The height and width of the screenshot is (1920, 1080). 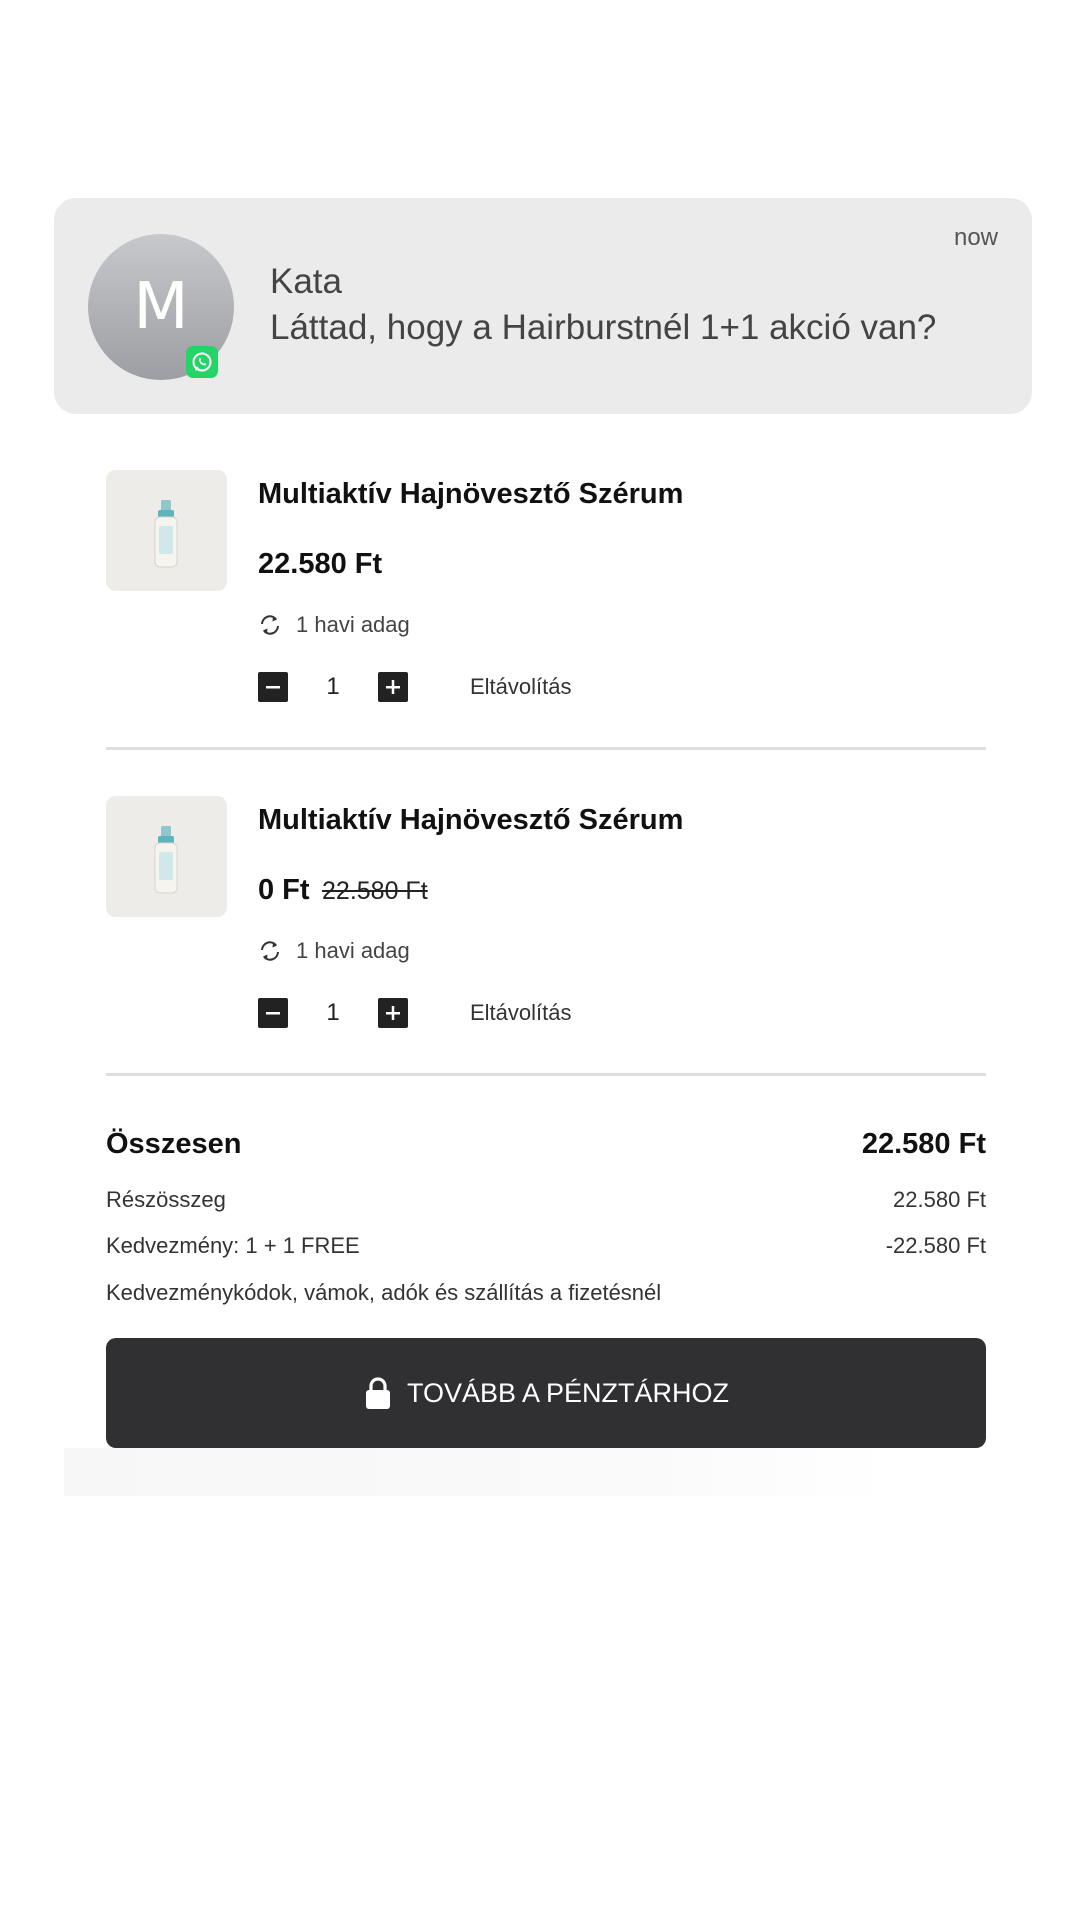 What do you see at coordinates (479, 1472) in the screenshot?
I see `panel-bottom-shadow` at bounding box center [479, 1472].